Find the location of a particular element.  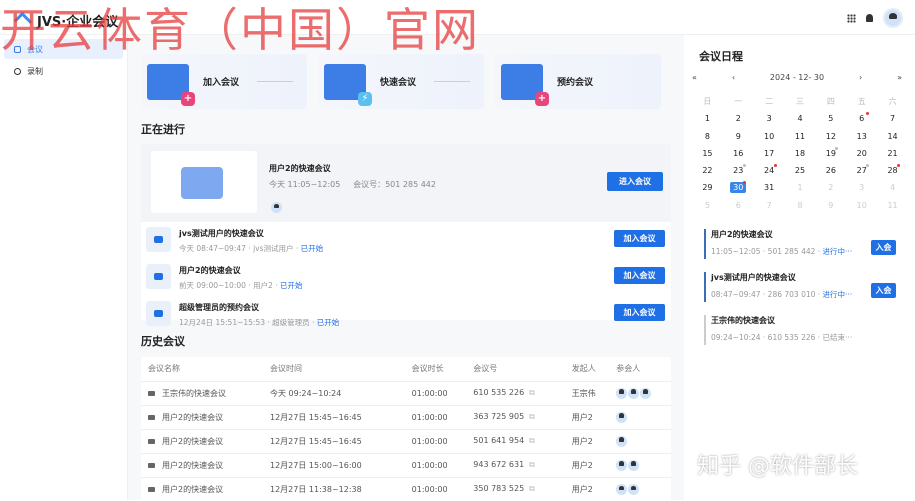

calendar-day: 12 is located at coordinates (830, 136).